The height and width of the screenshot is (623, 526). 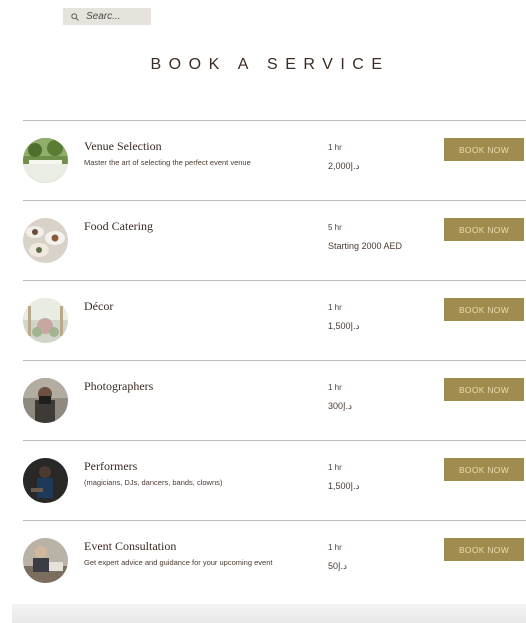 I want to click on service-name: Venue Selection, so click(x=123, y=146).